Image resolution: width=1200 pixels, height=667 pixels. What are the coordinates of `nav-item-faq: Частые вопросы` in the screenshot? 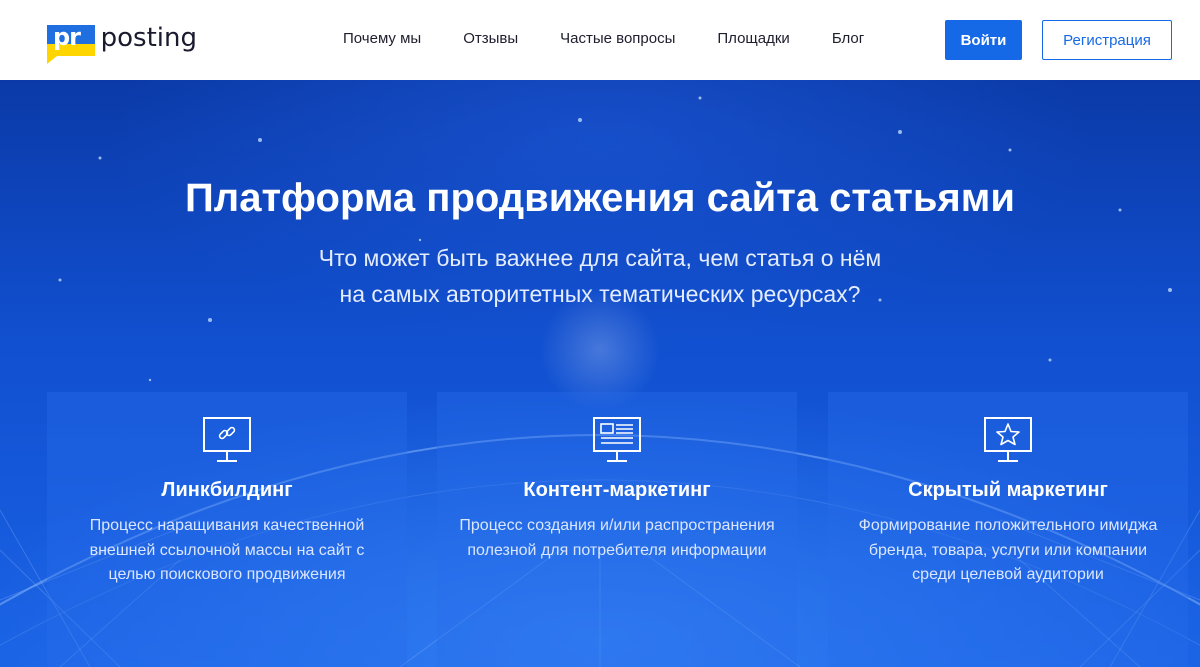 It's located at (617, 38).